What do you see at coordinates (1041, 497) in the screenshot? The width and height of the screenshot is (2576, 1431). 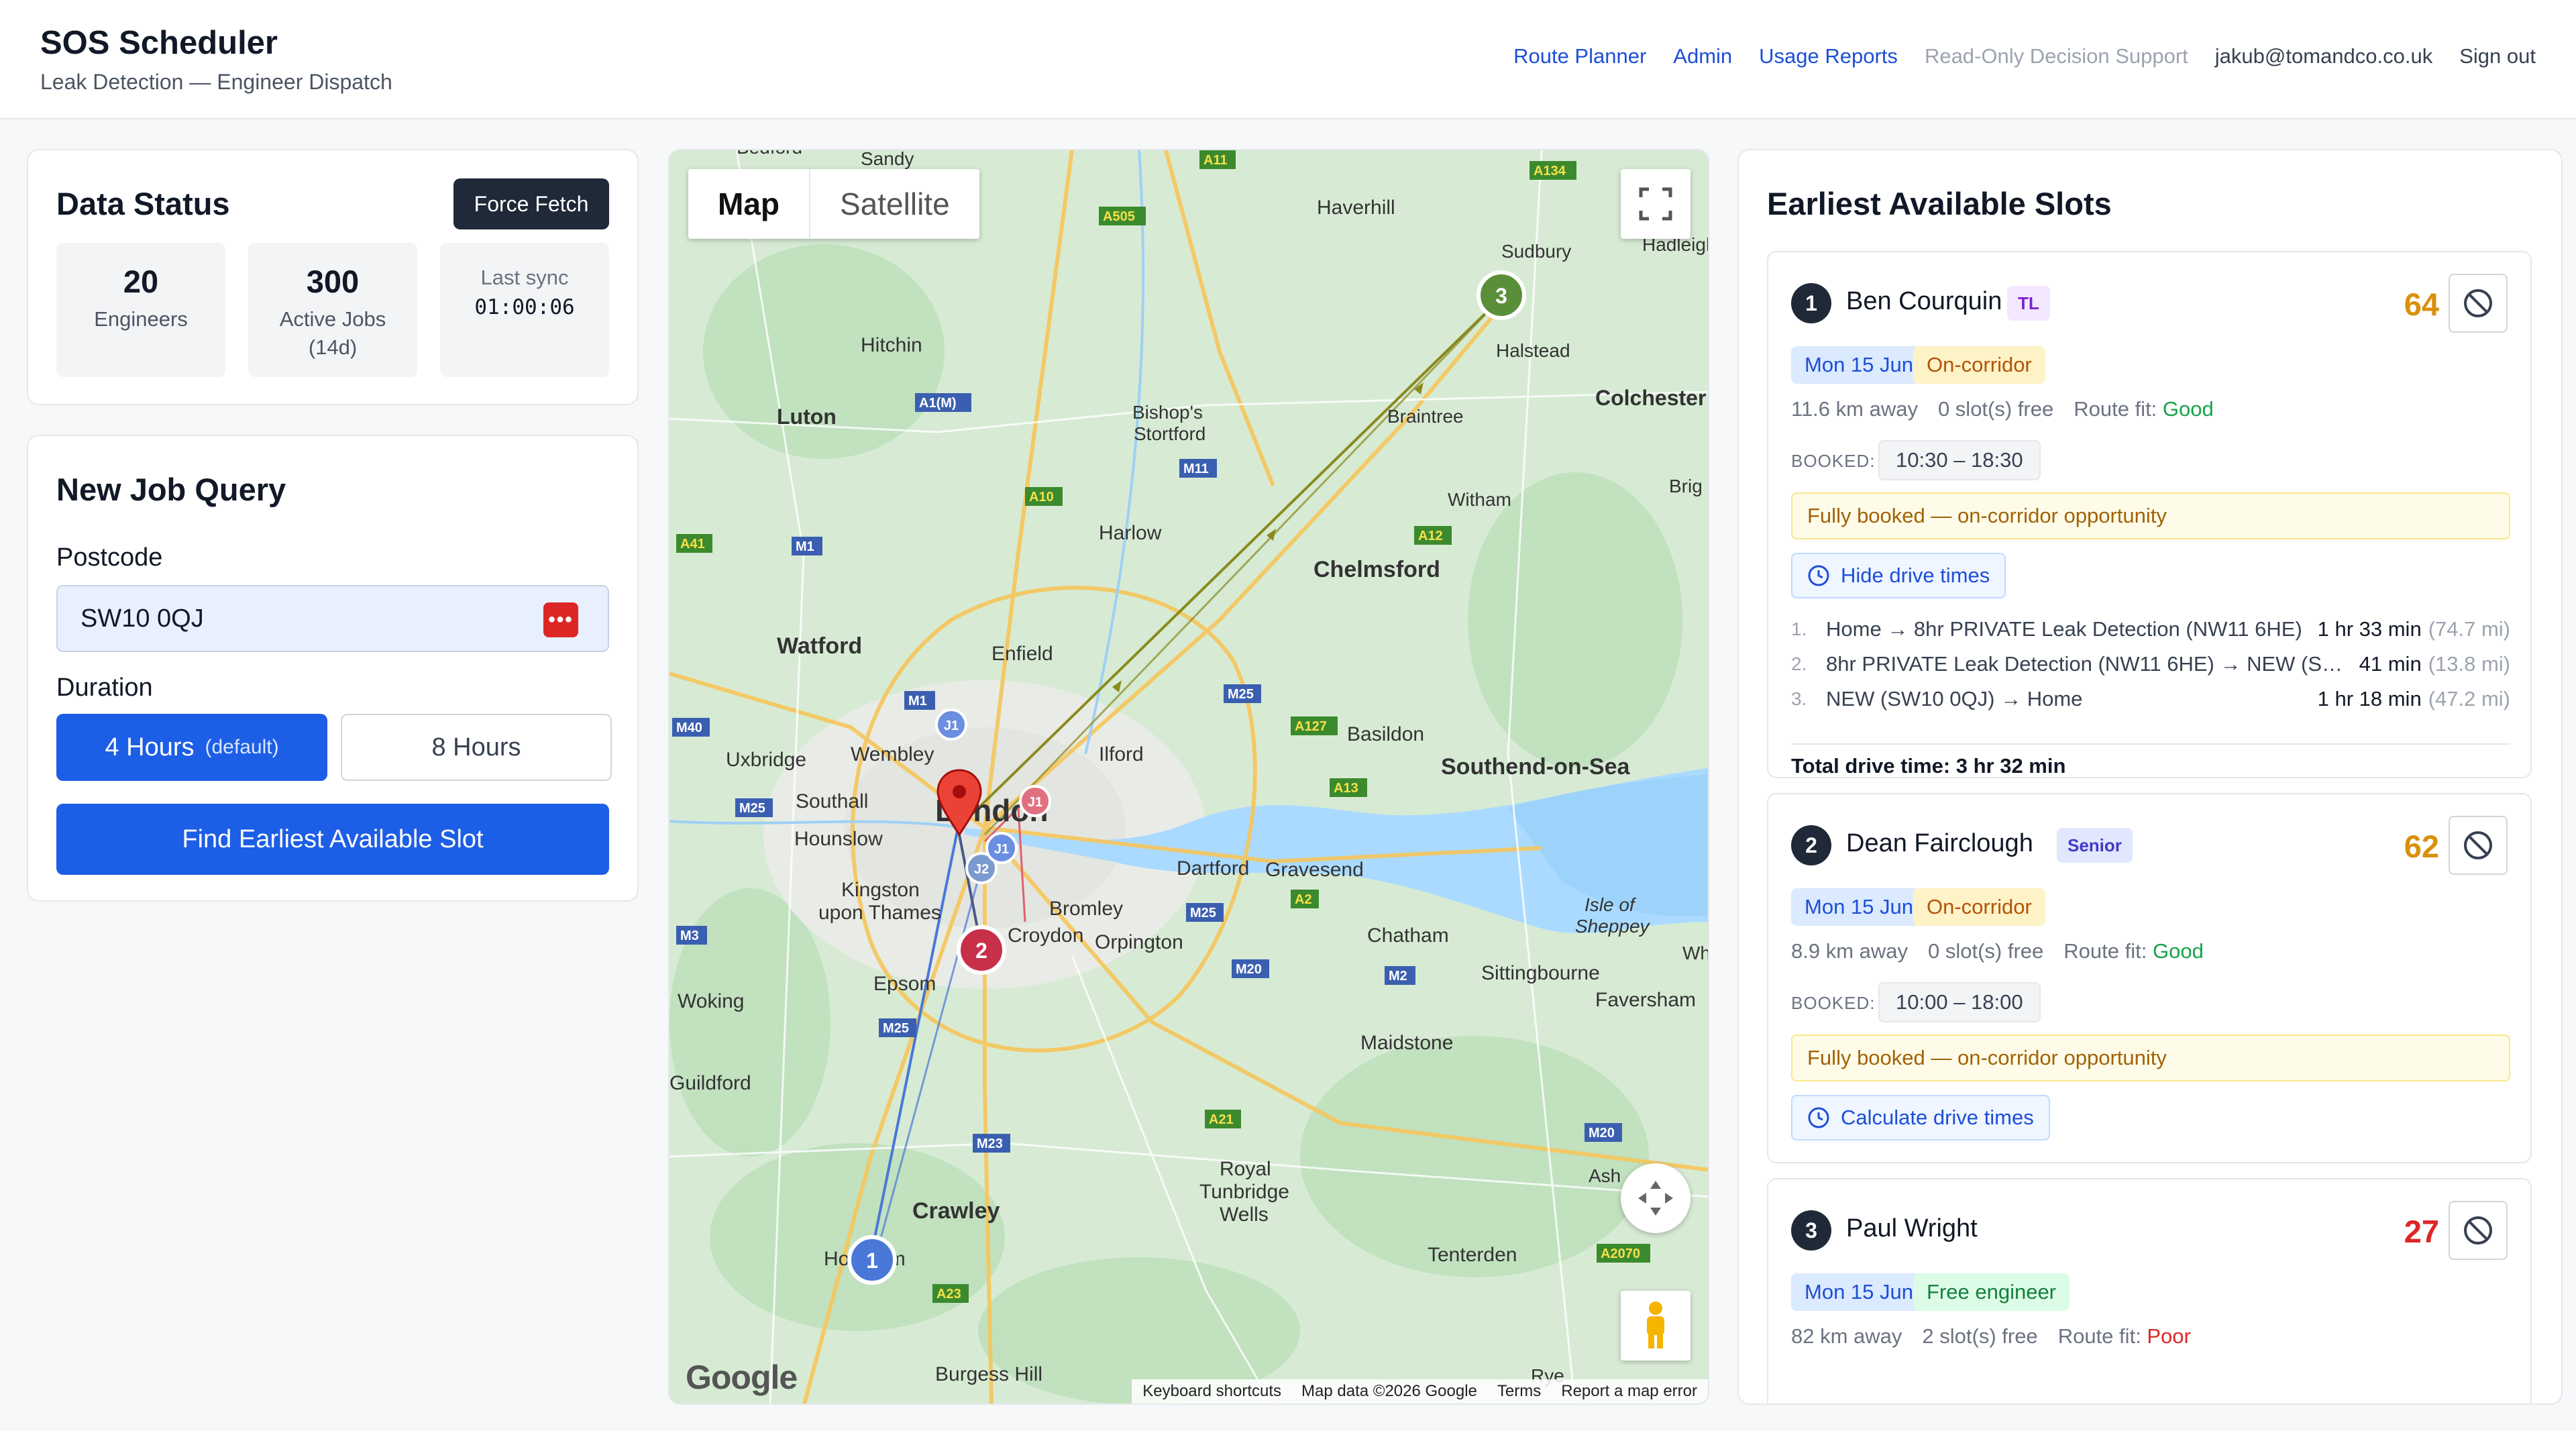 I see `svg-text: A10` at bounding box center [1041, 497].